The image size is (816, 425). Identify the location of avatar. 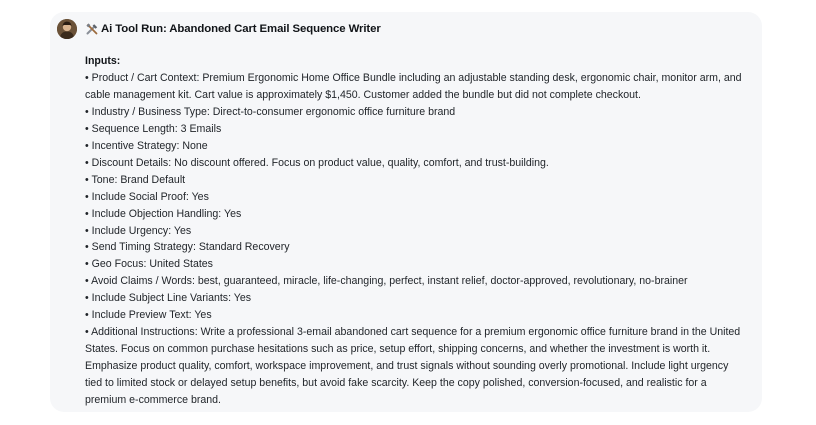
(67, 29).